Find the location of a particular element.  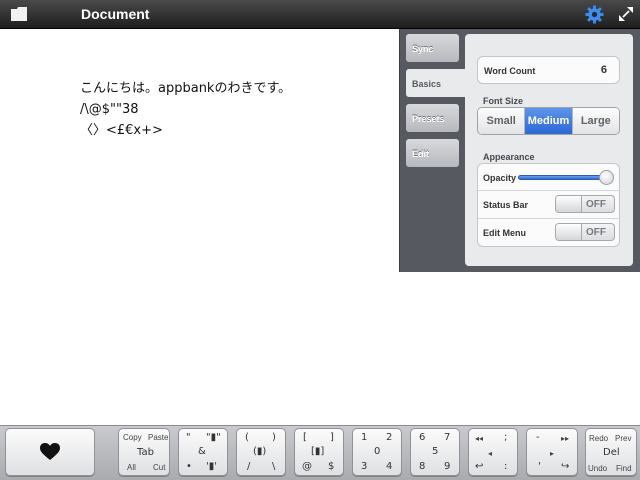

top-bar: Document is located at coordinates (320, 14).